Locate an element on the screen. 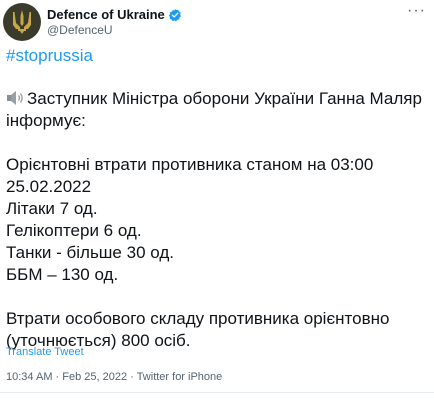 This screenshot has height=401, width=434. more-options-icon: ··· is located at coordinates (416, 11).